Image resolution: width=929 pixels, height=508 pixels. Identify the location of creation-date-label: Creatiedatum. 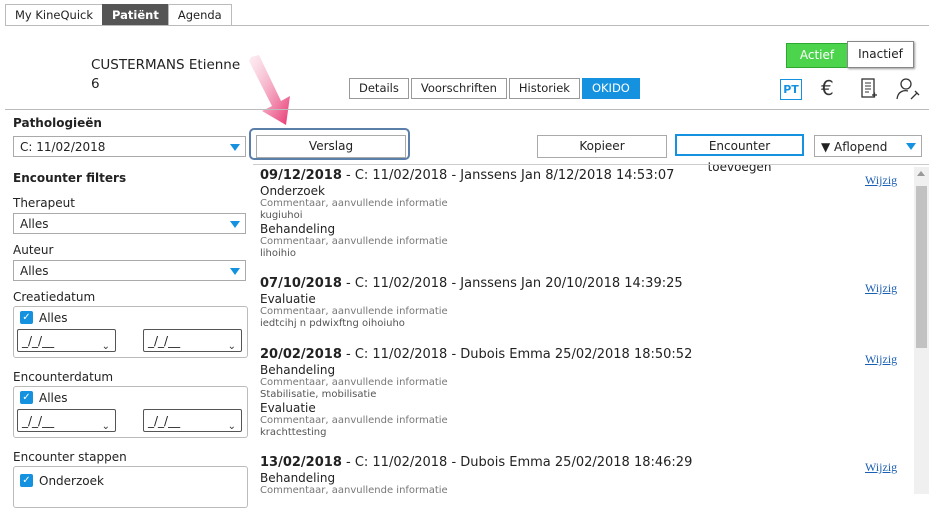
(54, 297).